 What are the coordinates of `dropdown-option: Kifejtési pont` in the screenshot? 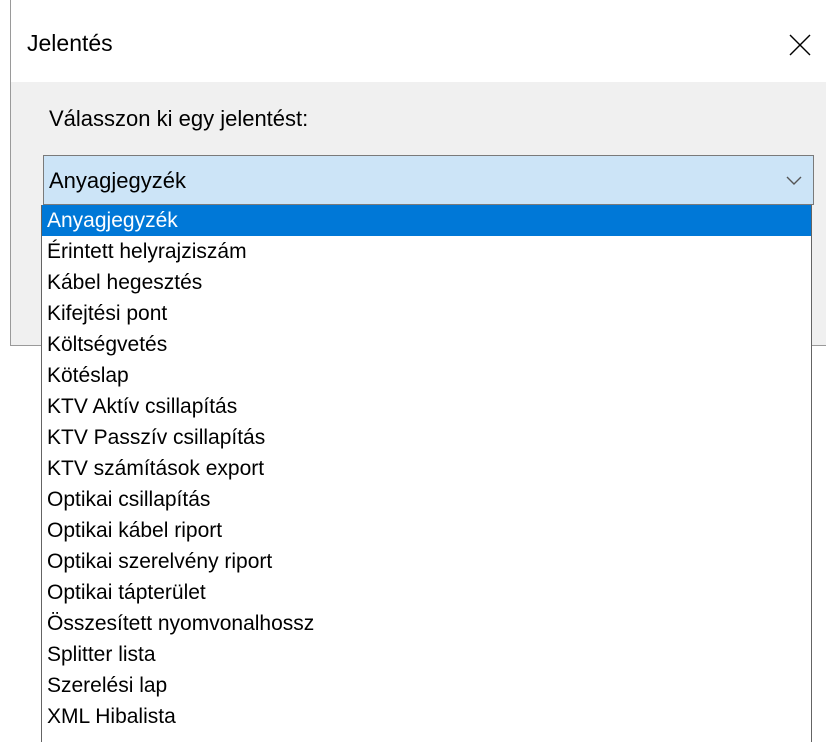 It's located at (426, 313).